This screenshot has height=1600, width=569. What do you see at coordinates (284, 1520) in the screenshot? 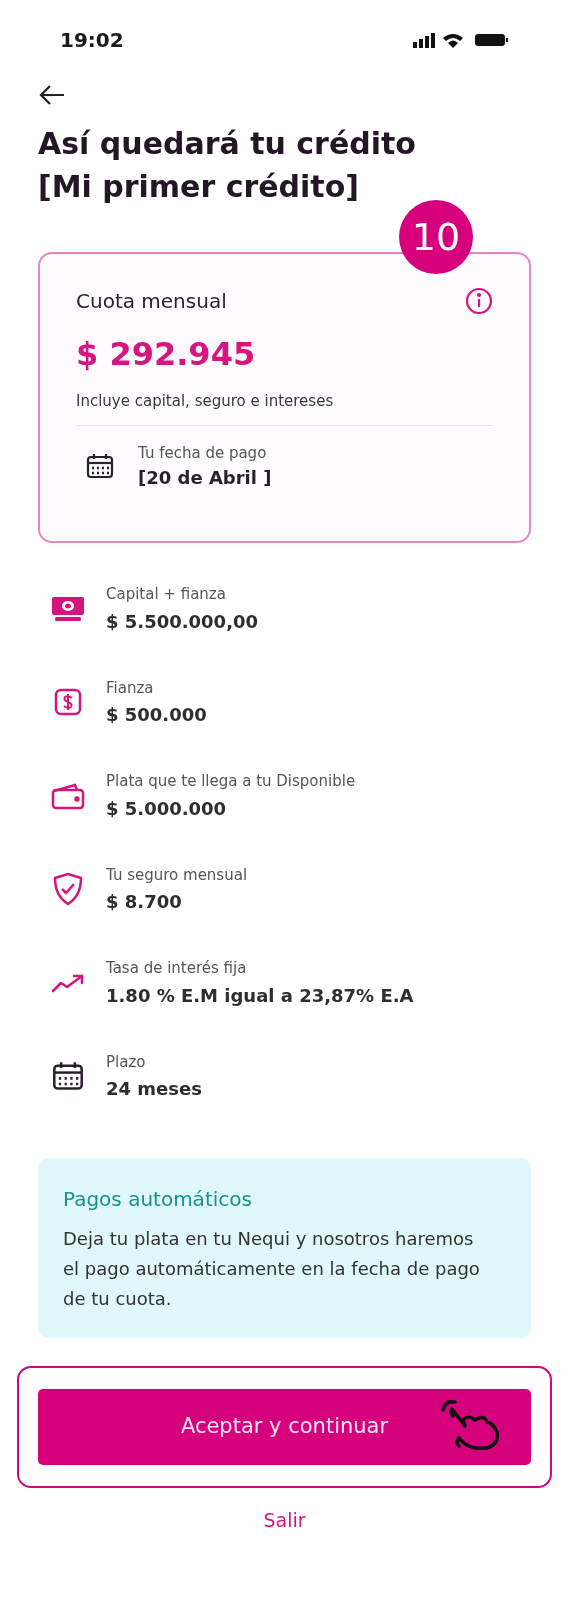
I see `exit-link: Salir` at bounding box center [284, 1520].